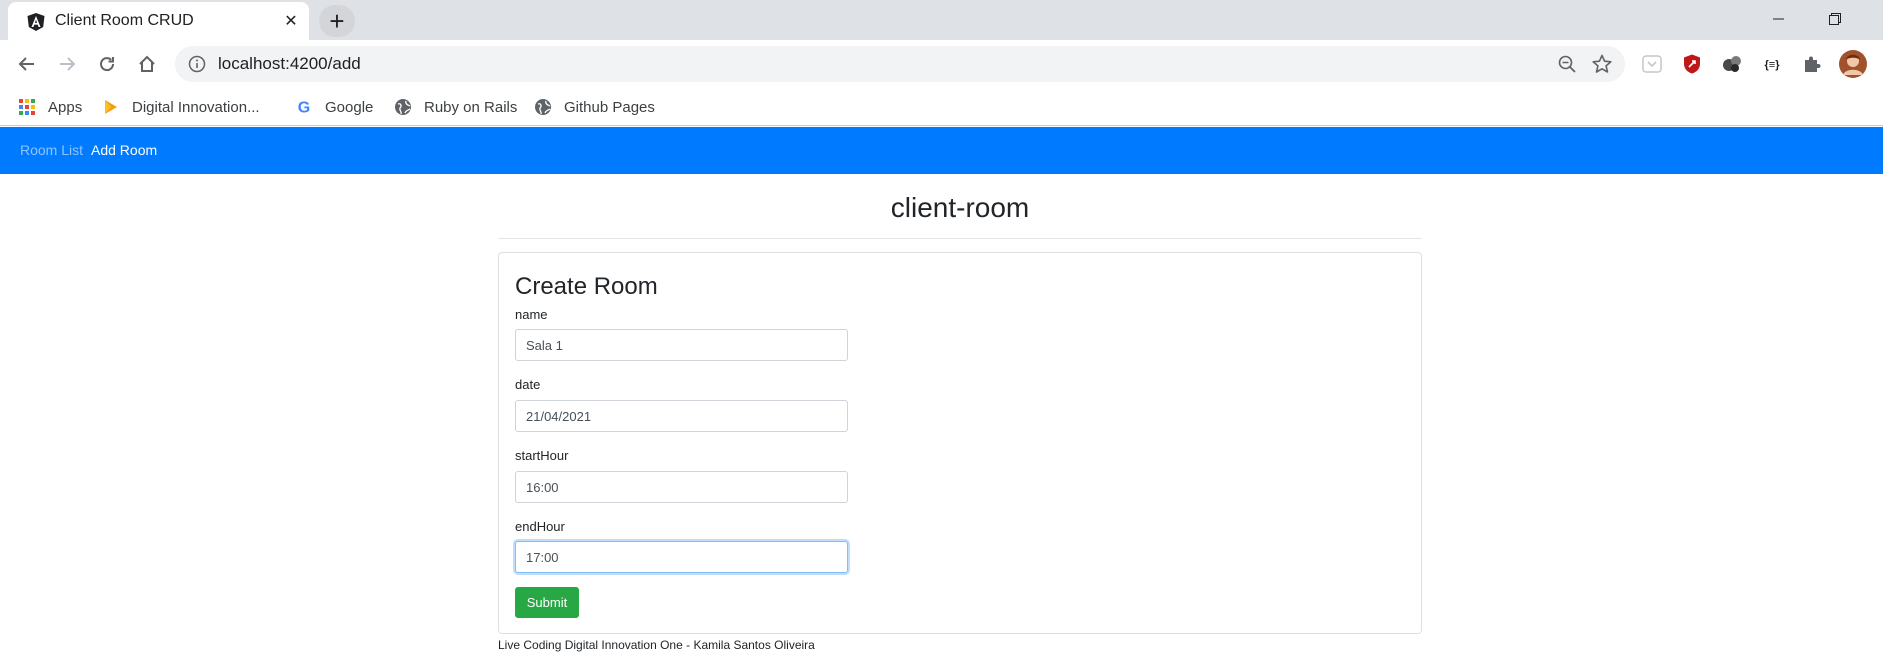  Describe the element at coordinates (67, 64) in the screenshot. I see `forward-arrow-icon` at that location.